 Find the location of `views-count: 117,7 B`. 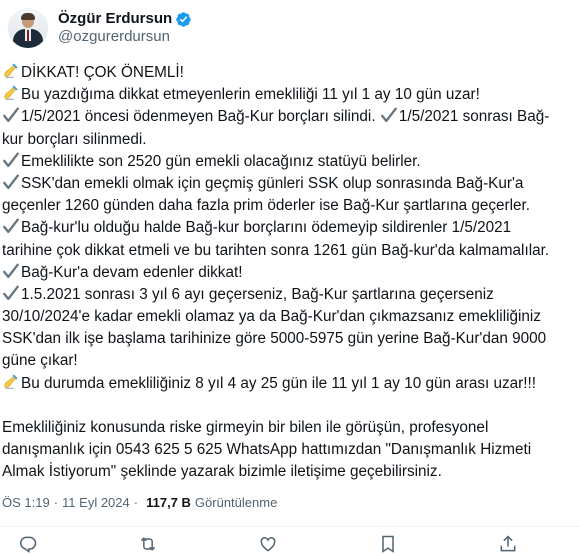

views-count: 117,7 B is located at coordinates (168, 502).